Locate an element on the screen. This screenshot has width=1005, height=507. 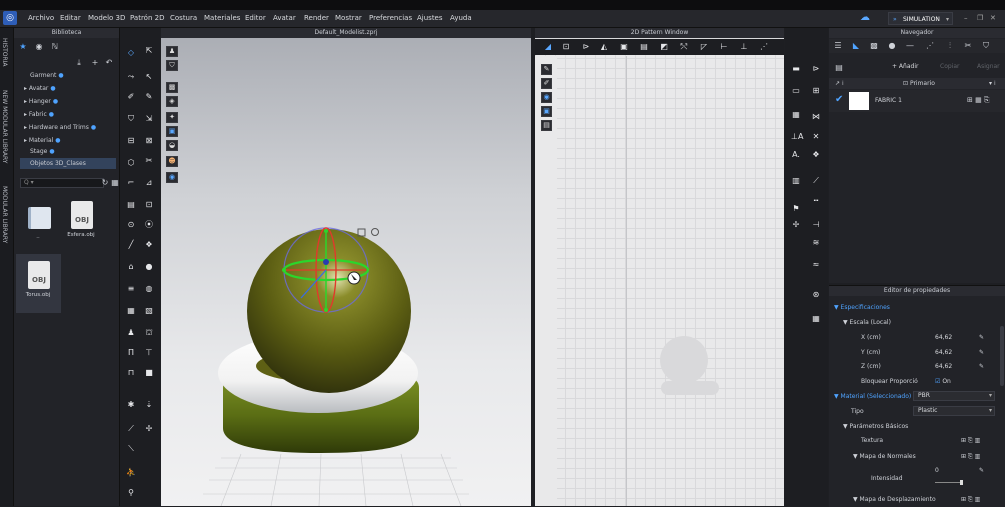
add-button: + Añadir is located at coordinates (905, 66).